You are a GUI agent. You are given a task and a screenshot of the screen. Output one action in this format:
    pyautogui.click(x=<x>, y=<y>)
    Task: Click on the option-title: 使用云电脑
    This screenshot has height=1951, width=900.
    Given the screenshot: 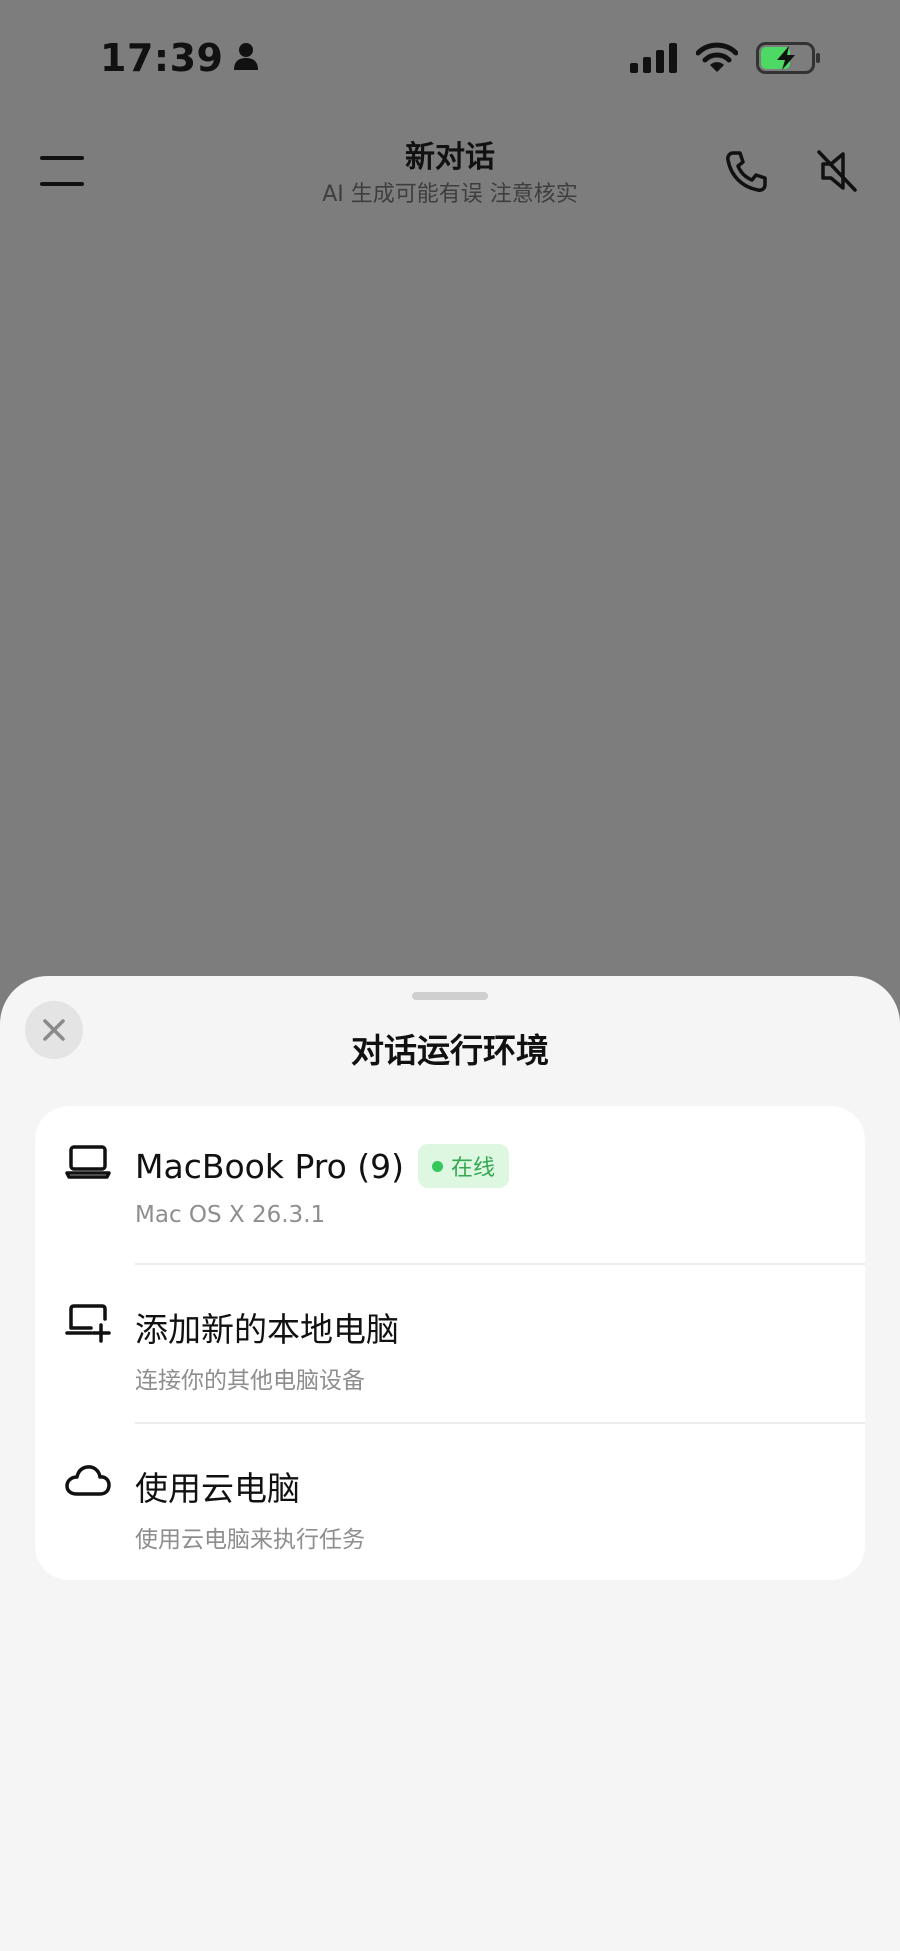 What is the action you would take?
    pyautogui.click(x=217, y=1488)
    